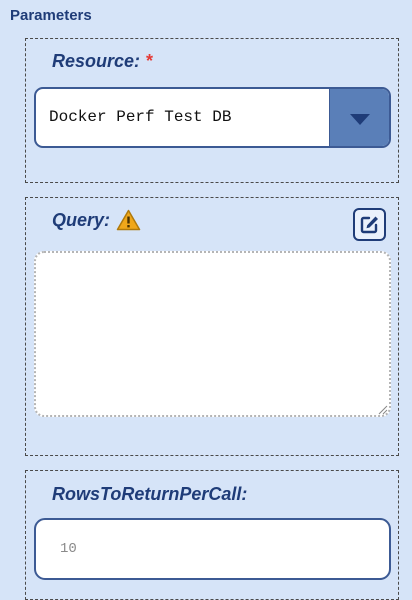 The height and width of the screenshot is (600, 412). I want to click on rows-label: RowsToReturnPerCall:, so click(150, 494).